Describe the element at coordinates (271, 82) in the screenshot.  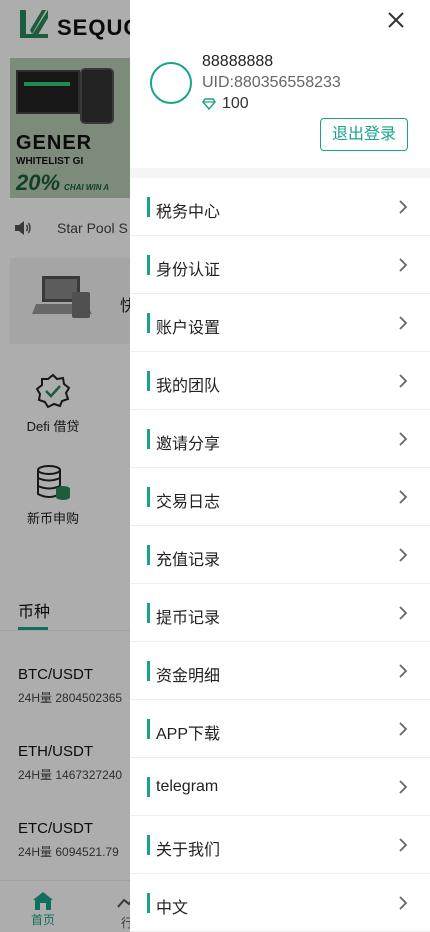
I see `user-uid: UID:880356558233` at that location.